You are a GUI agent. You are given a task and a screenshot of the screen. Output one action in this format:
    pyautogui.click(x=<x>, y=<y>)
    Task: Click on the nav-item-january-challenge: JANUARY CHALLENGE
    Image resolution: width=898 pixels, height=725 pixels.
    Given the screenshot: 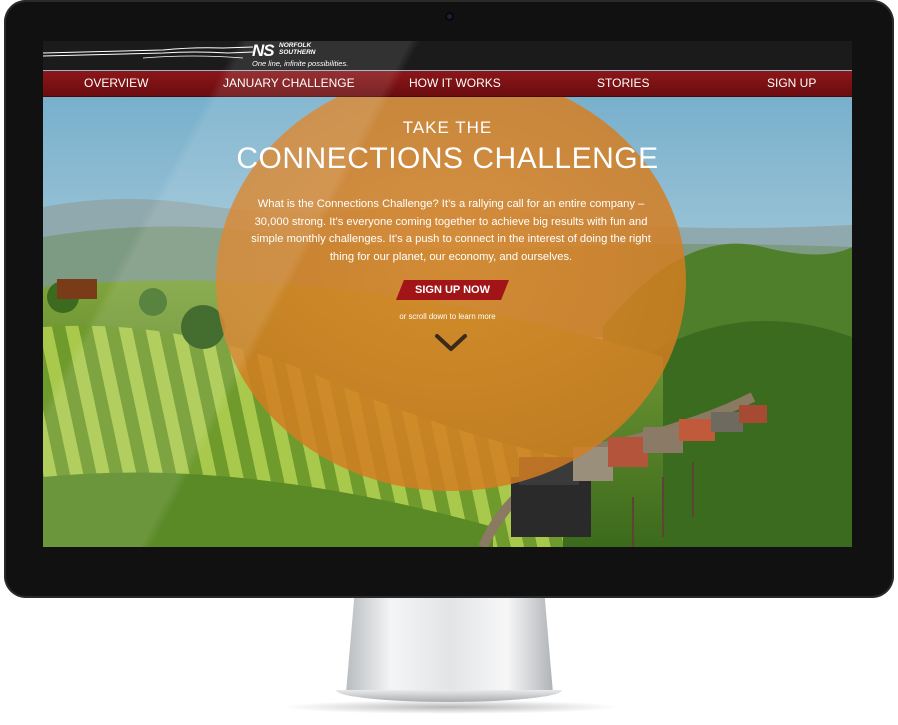 What is the action you would take?
    pyautogui.click(x=289, y=83)
    